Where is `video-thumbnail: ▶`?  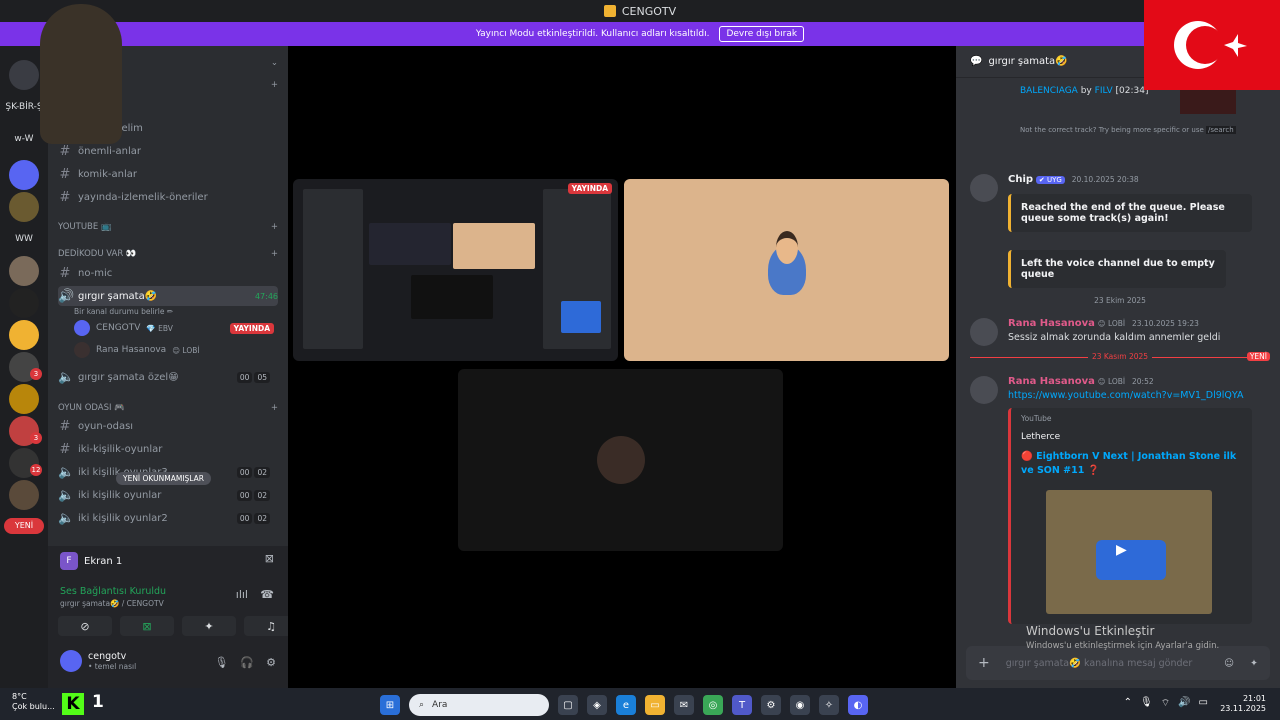 video-thumbnail: ▶ is located at coordinates (1129, 552).